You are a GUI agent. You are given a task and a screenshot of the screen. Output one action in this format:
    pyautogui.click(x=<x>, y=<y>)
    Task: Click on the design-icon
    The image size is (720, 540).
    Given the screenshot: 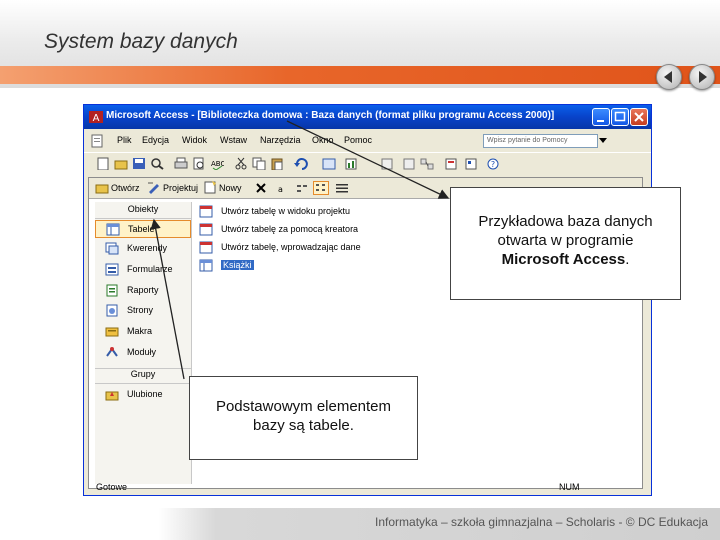 What is the action you would take?
    pyautogui.click(x=154, y=187)
    